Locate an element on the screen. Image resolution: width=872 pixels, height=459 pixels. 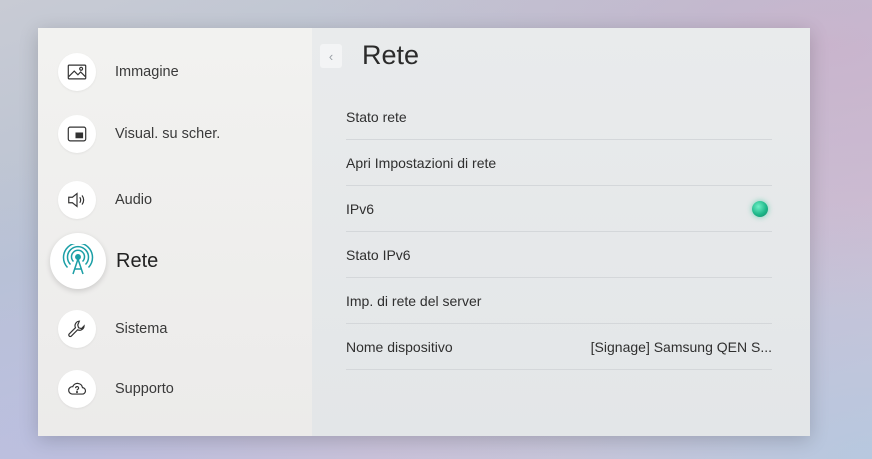
sidebar-item-label: Supporto is located at coordinates (144, 389).